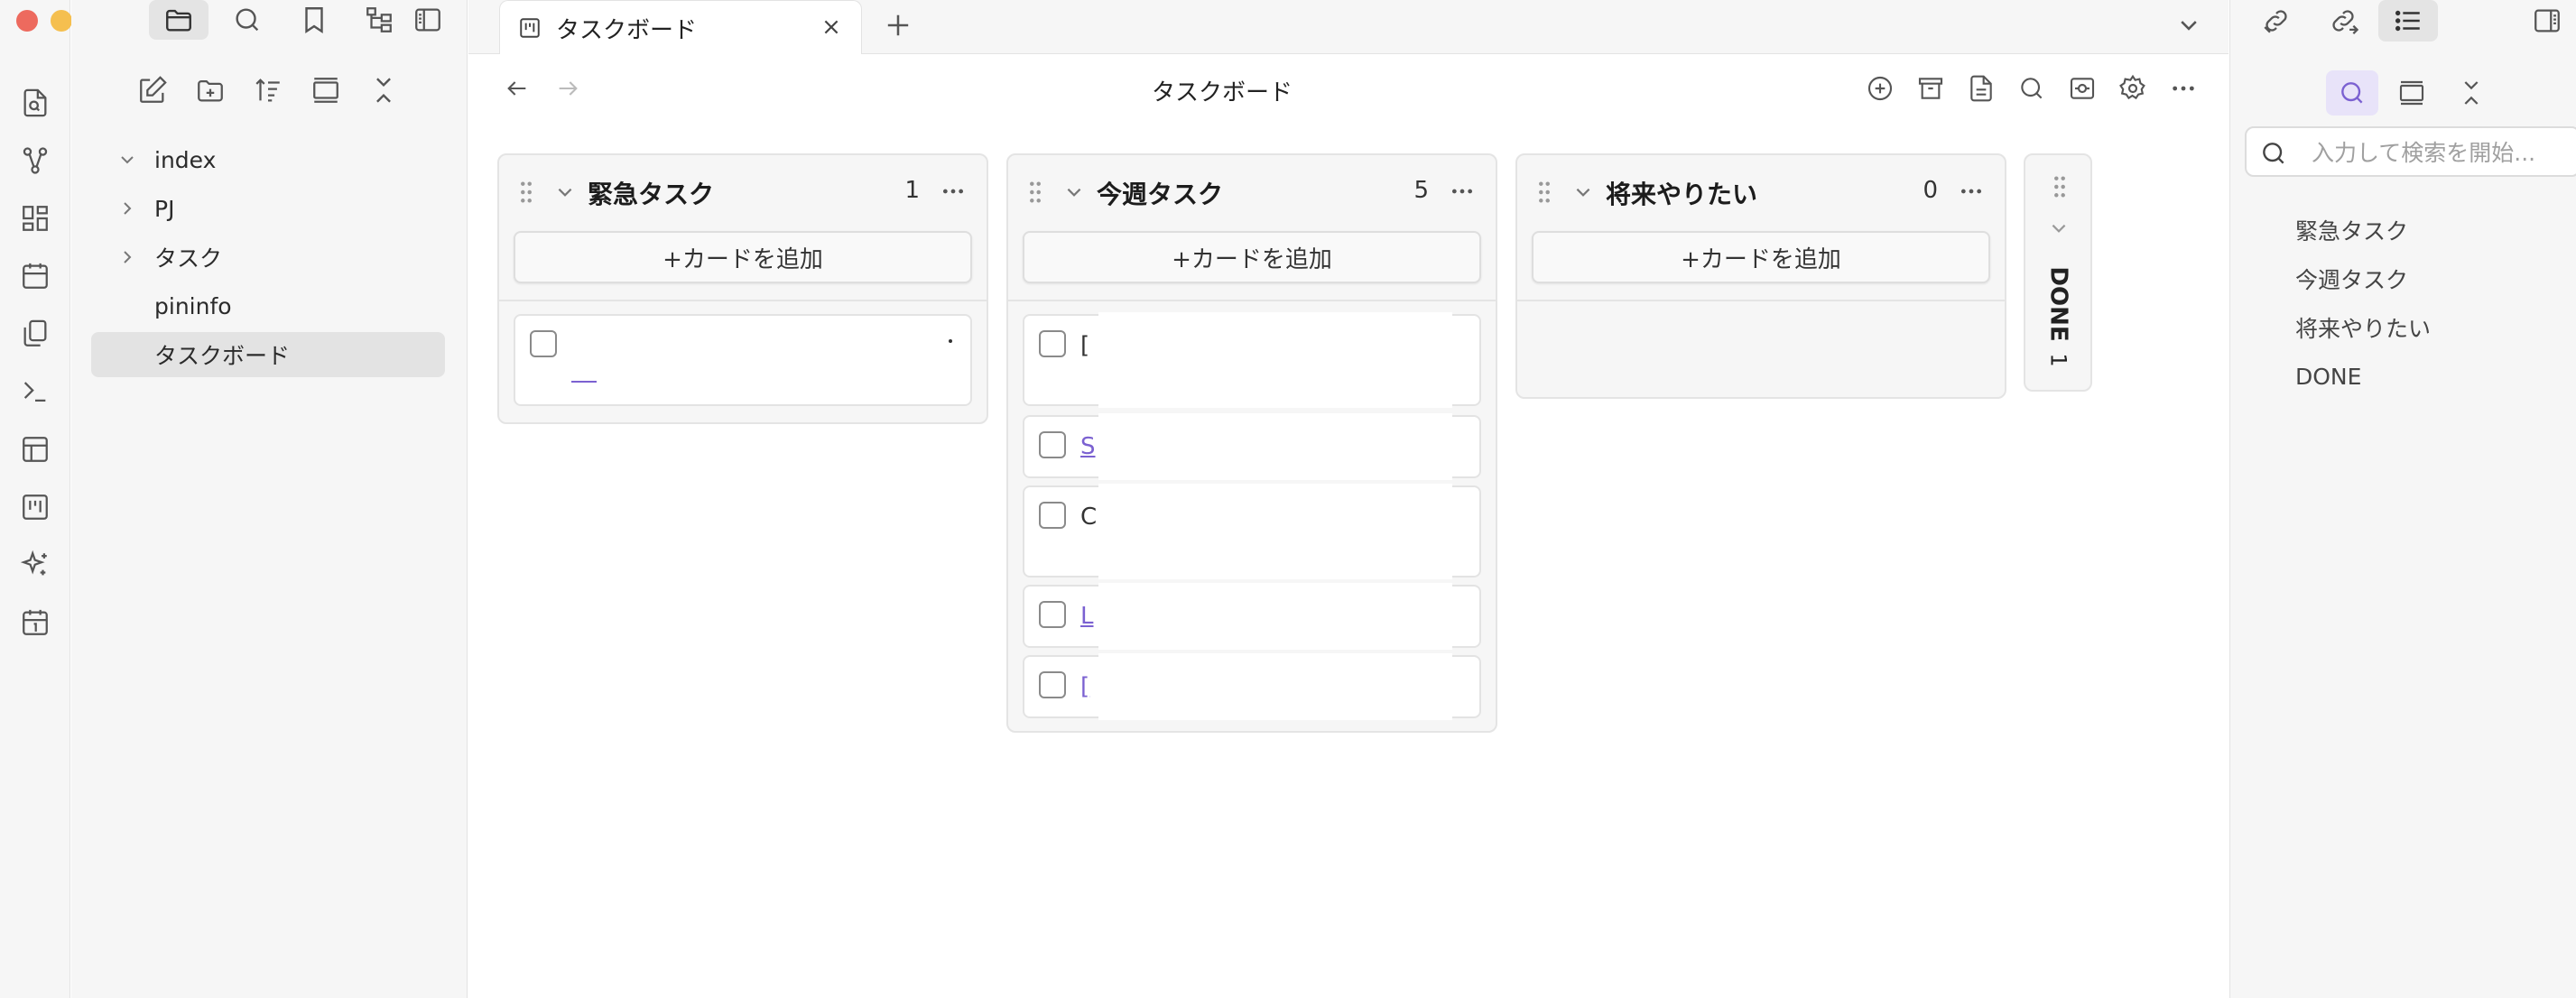  Describe the element at coordinates (268, 306) in the screenshot. I see `tree-file-pininfo: pininfo` at that location.